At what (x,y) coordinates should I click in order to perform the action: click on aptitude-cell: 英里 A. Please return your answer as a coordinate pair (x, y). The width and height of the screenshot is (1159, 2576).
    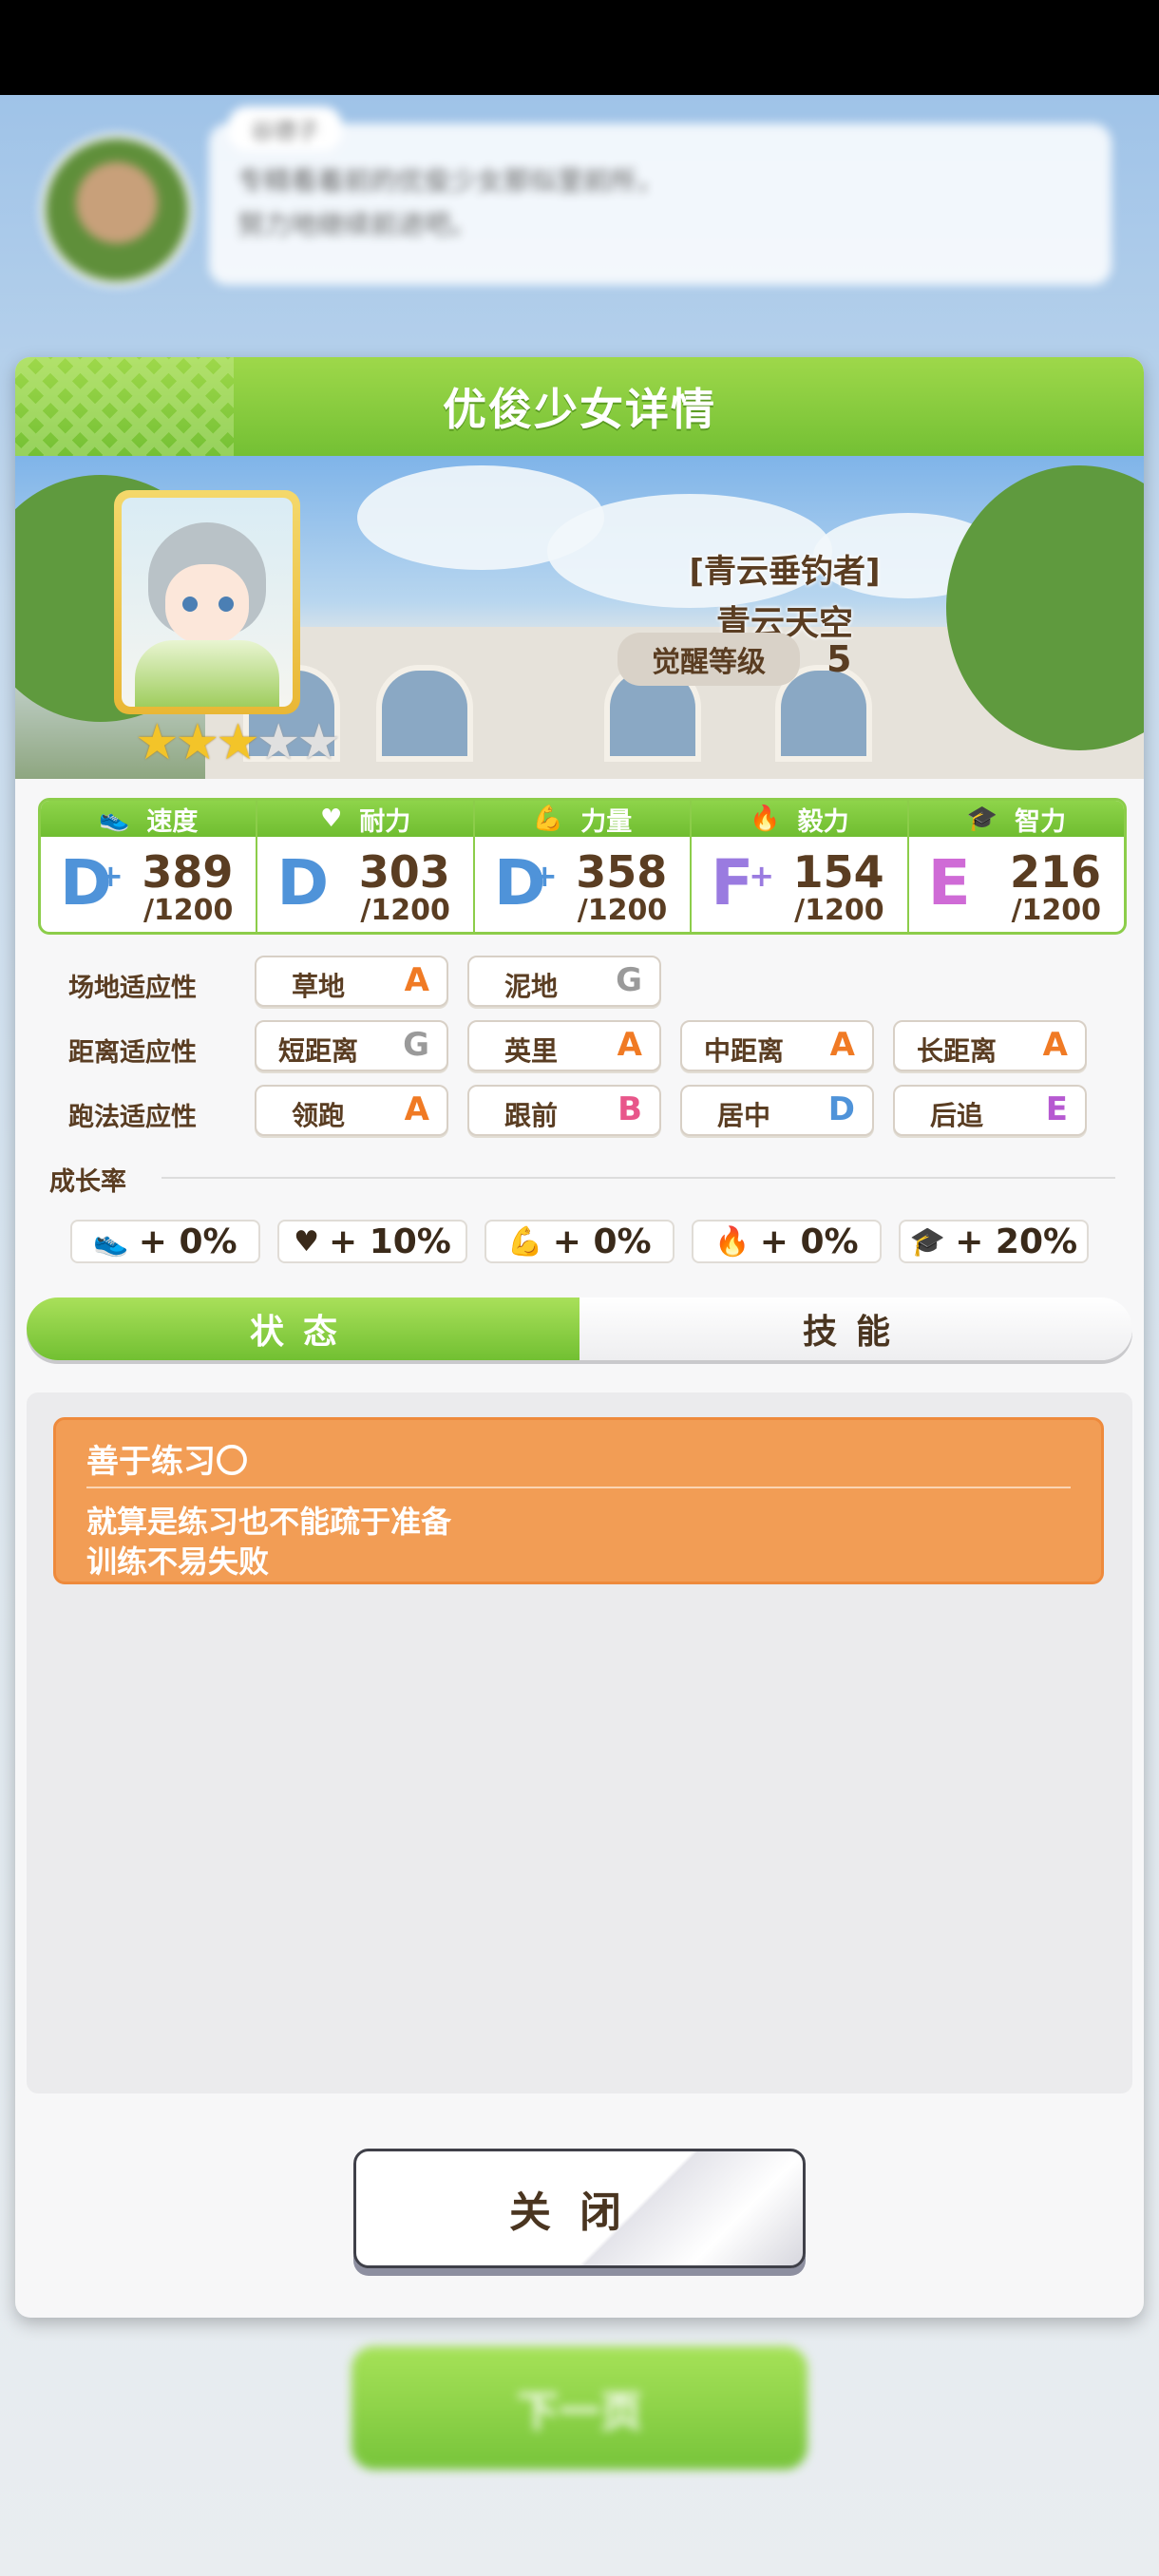
    Looking at the image, I should click on (564, 1045).